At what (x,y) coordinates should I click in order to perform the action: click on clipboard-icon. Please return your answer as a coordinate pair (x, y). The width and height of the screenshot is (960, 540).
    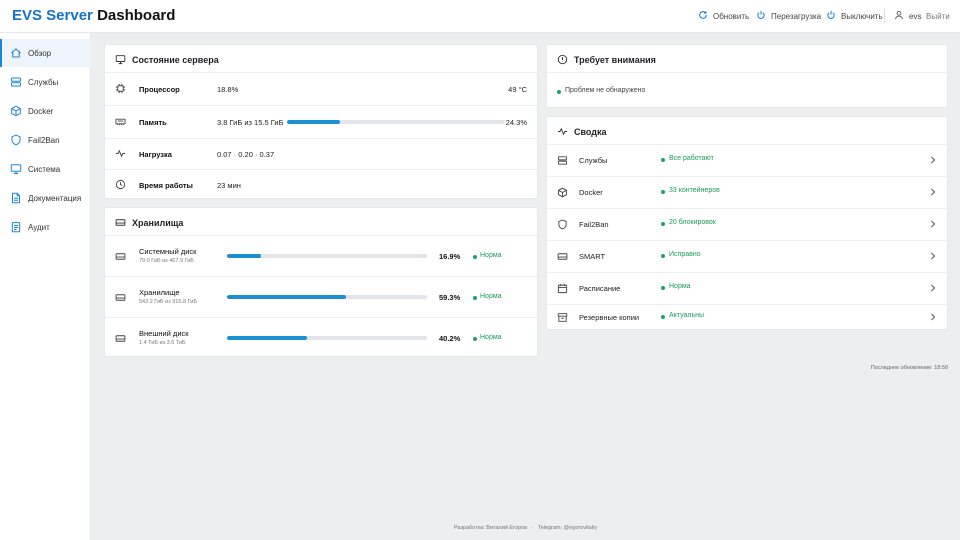
    Looking at the image, I should click on (16, 227).